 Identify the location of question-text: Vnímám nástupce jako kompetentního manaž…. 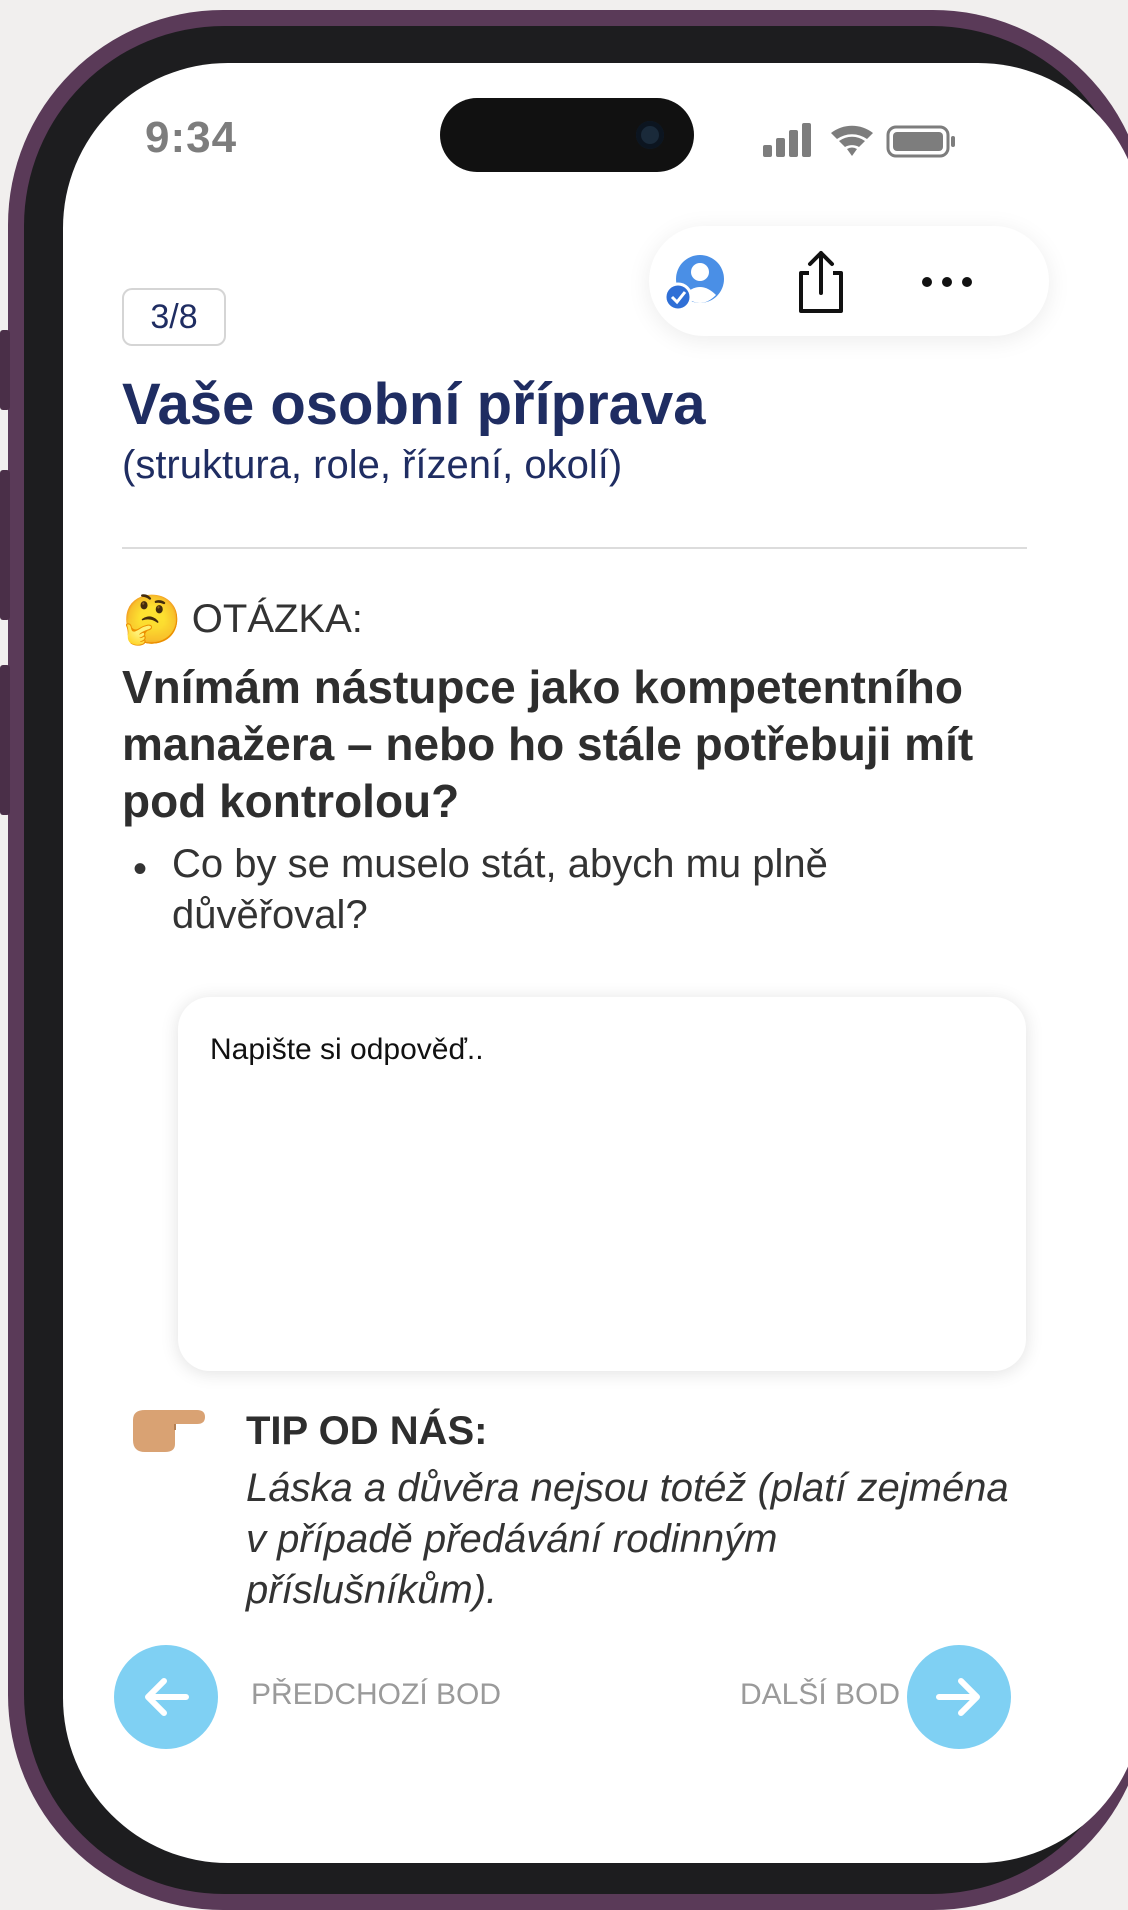
(548, 744).